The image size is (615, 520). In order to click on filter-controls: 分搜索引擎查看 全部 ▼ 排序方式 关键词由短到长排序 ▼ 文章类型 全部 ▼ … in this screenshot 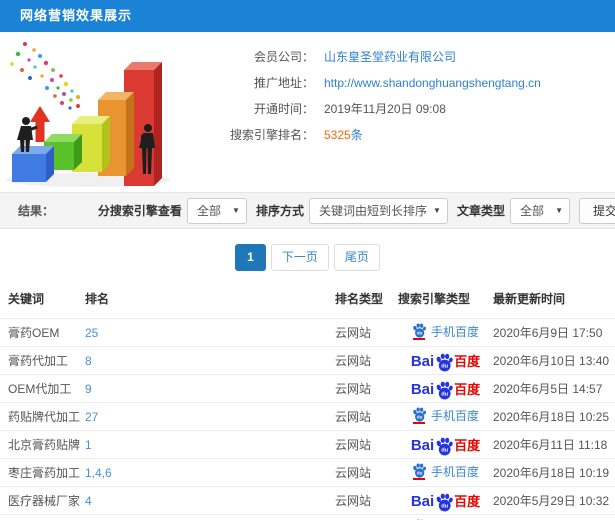, I will do `click(352, 210)`.